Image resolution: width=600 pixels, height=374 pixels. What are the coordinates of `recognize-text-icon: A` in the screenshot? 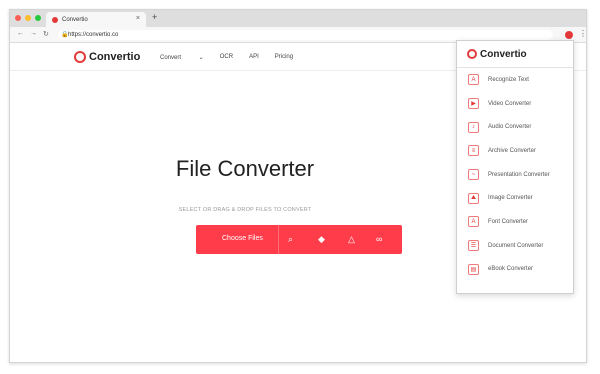 It's located at (473, 80).